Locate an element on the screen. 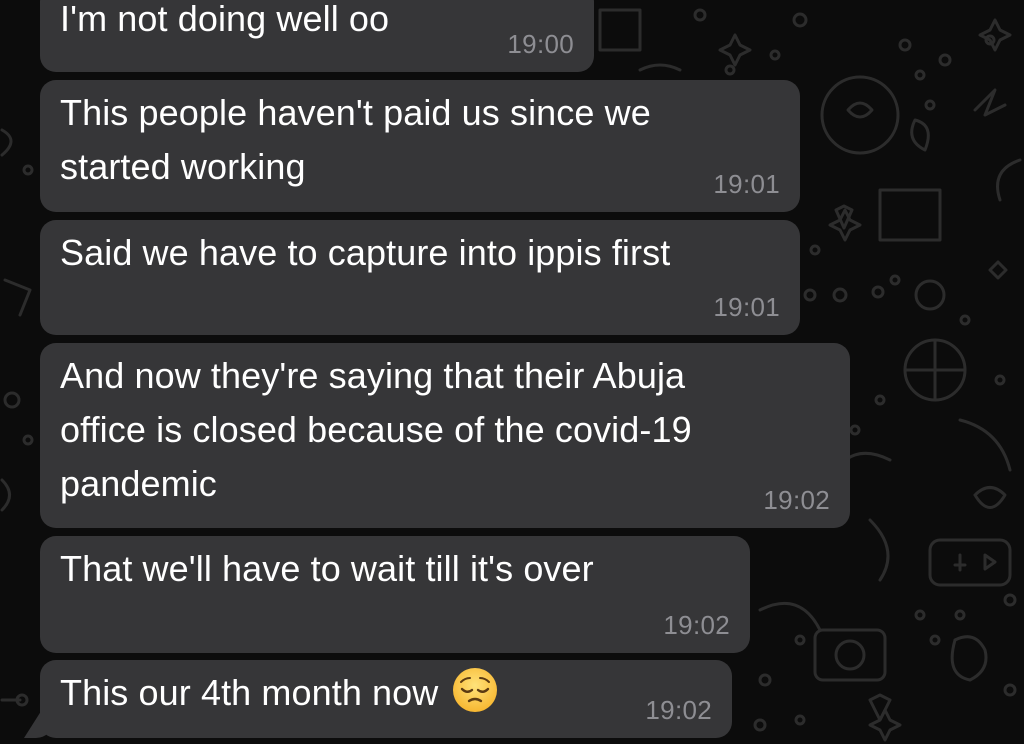  message-text: And now they're saying that their Abuja is located at coordinates (373, 375).